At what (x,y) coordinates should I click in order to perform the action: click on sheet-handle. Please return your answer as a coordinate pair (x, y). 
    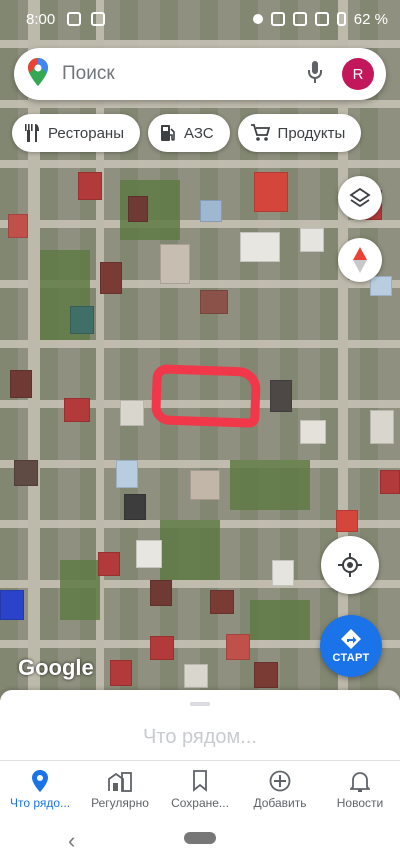
    Looking at the image, I should click on (200, 704).